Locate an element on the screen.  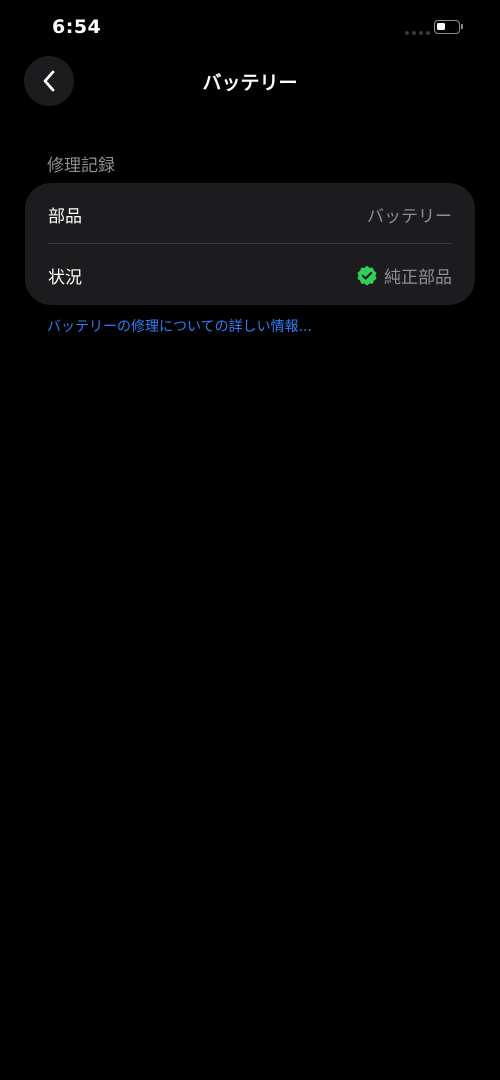
repair-history-card: 部品 バッテリー 状況 純正部品 is located at coordinates (250, 244).